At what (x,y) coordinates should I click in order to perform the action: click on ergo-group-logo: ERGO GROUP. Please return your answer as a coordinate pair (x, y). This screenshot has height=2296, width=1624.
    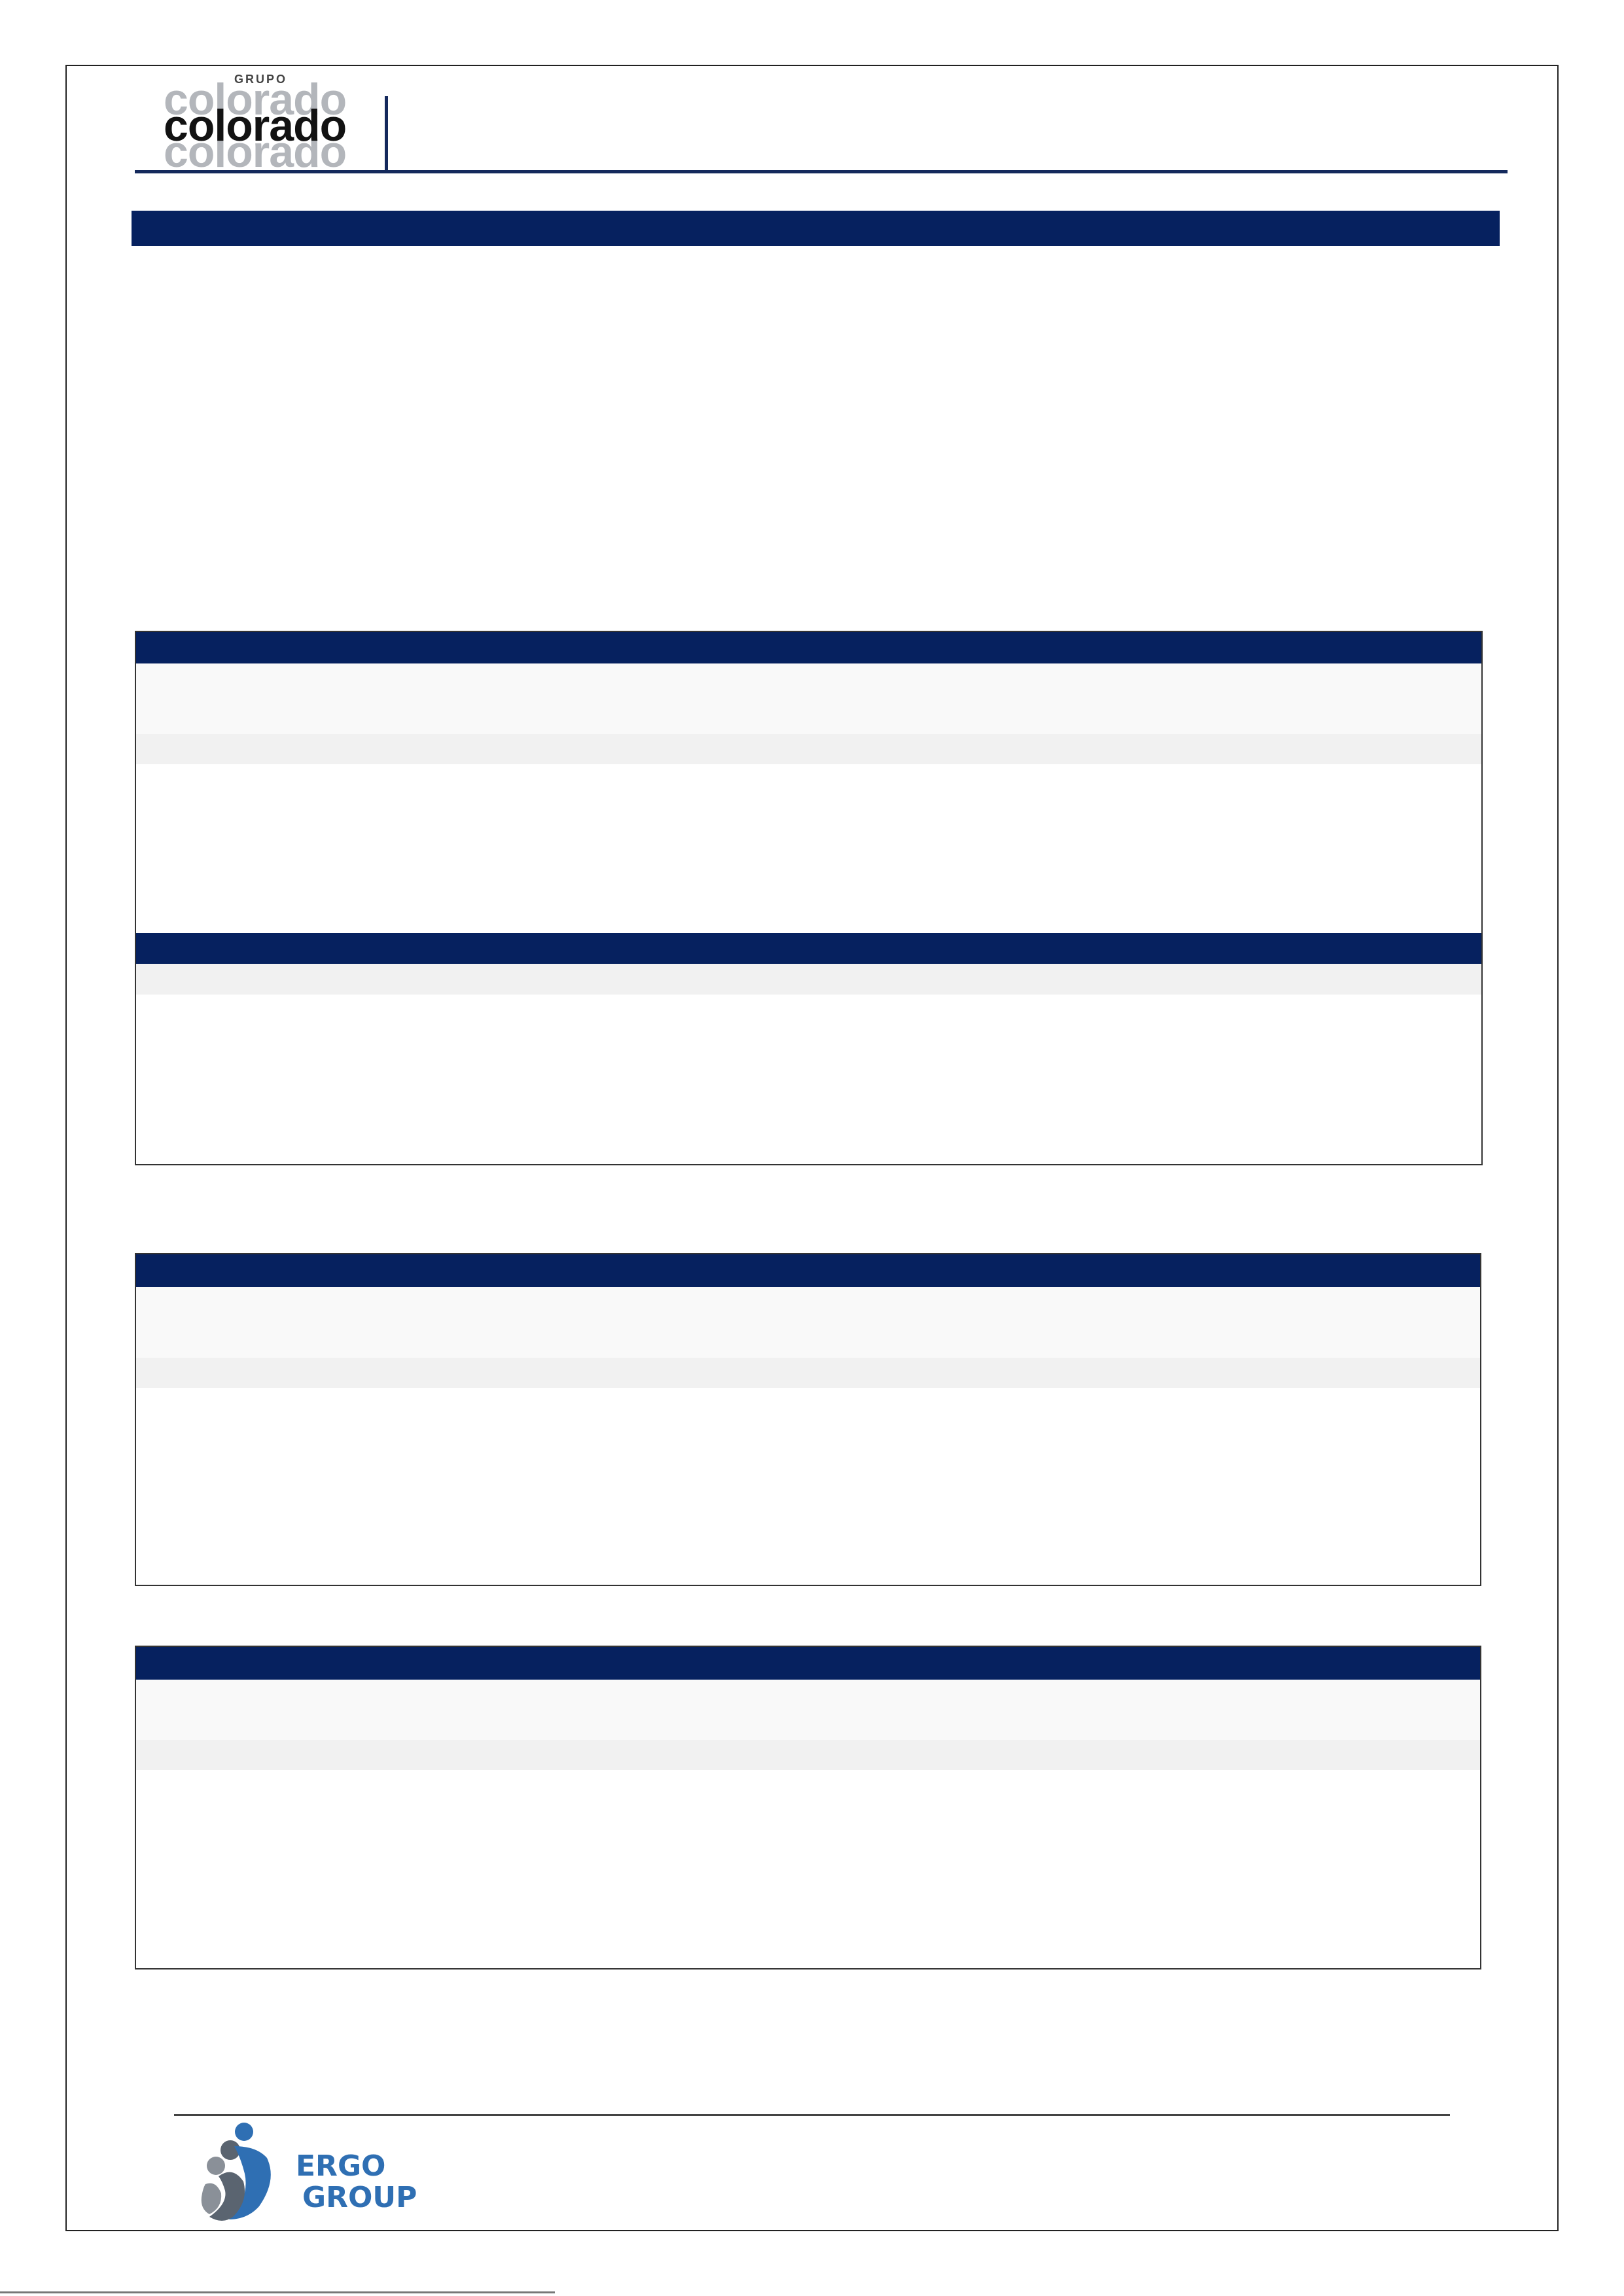
    Looking at the image, I should click on (314, 2175).